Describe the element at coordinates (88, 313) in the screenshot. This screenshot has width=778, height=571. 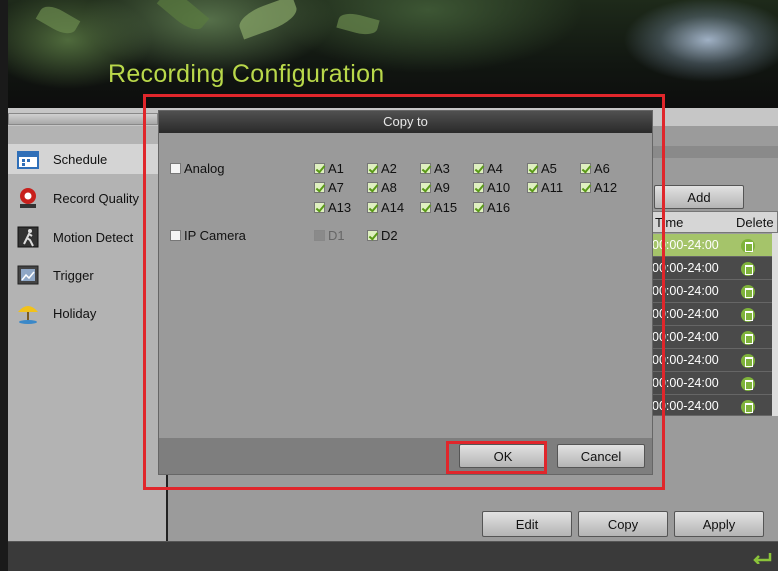
I see `sidebar-item-holiday: Holiday` at that location.